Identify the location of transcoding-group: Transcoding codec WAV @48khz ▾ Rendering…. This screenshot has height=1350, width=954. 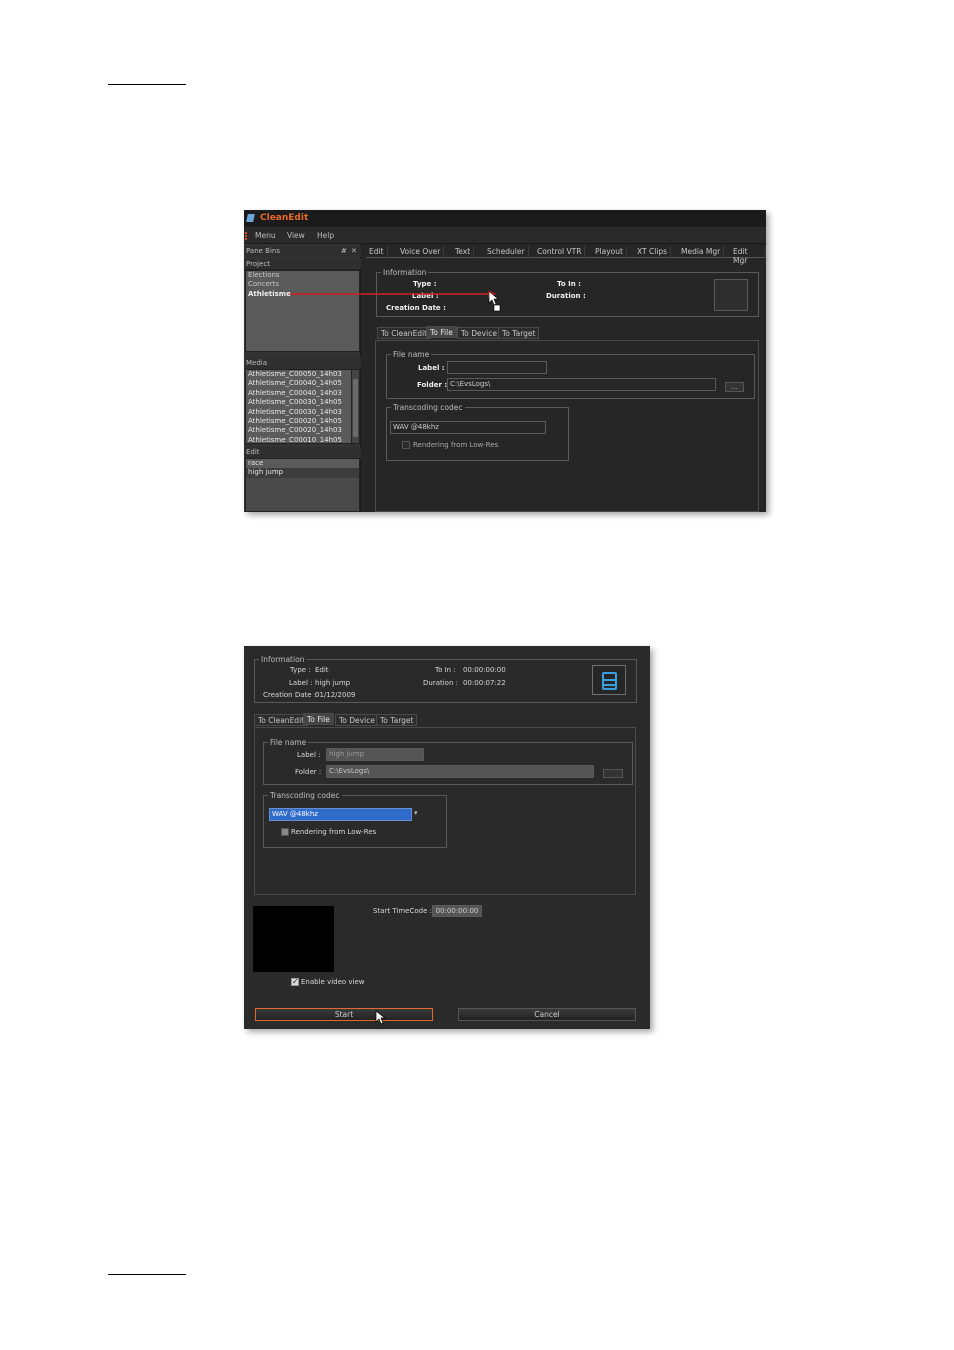
(355, 819).